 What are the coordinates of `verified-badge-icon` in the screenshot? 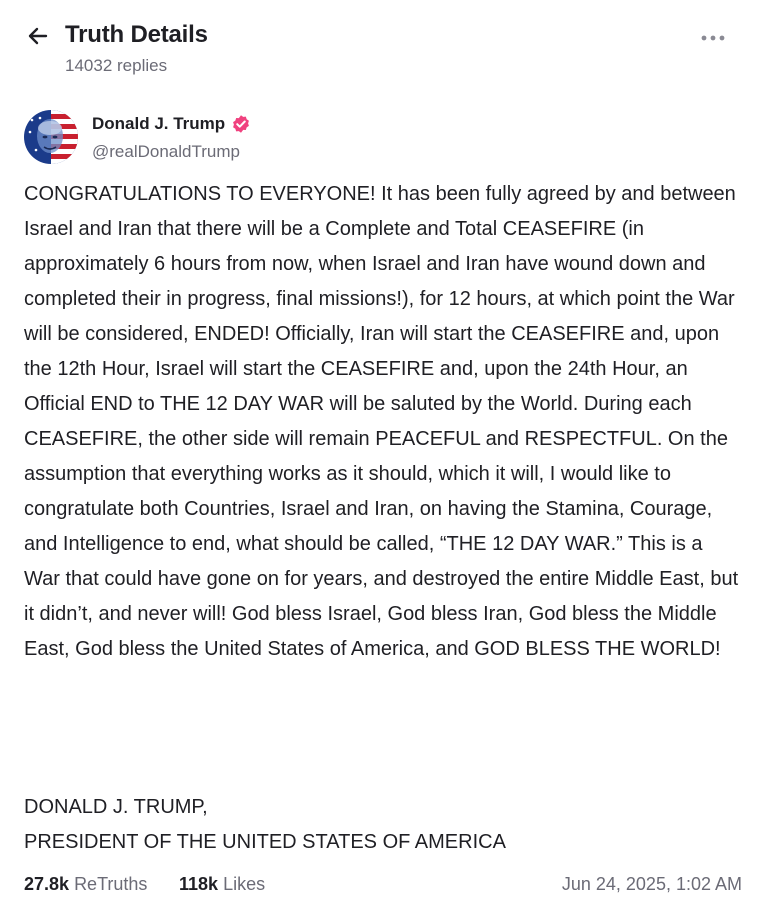 It's located at (241, 124).